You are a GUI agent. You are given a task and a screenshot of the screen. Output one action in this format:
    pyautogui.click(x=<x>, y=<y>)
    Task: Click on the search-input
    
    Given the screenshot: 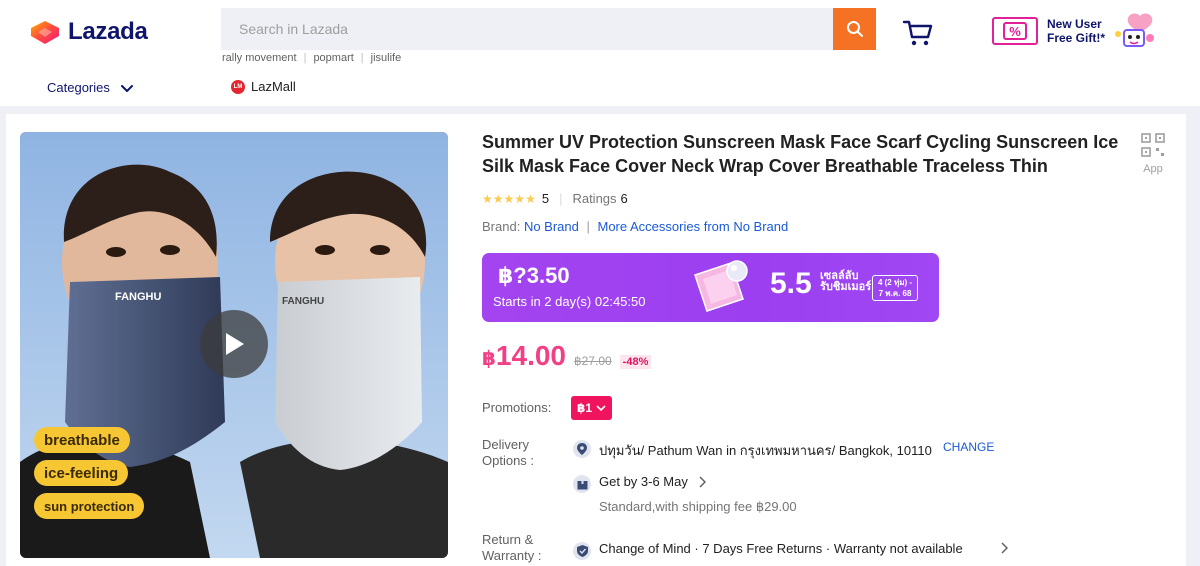 What is the action you would take?
    pyautogui.click(x=527, y=29)
    